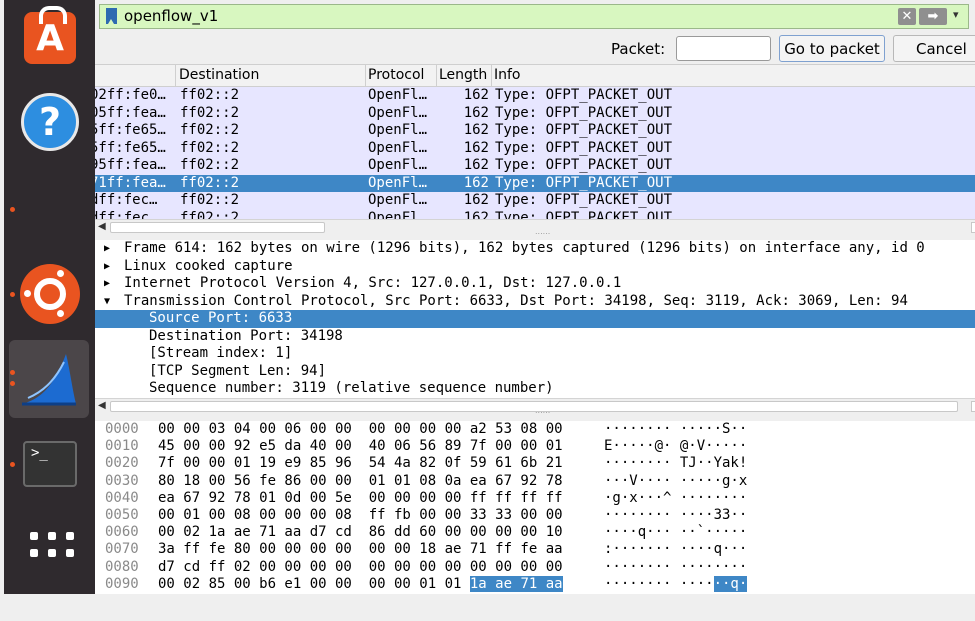 Image resolution: width=975 pixels, height=621 pixels. Describe the element at coordinates (534, 16) in the screenshot. I see `display-filter-input: openflow_v1 ✕ ➡ ▾` at that location.